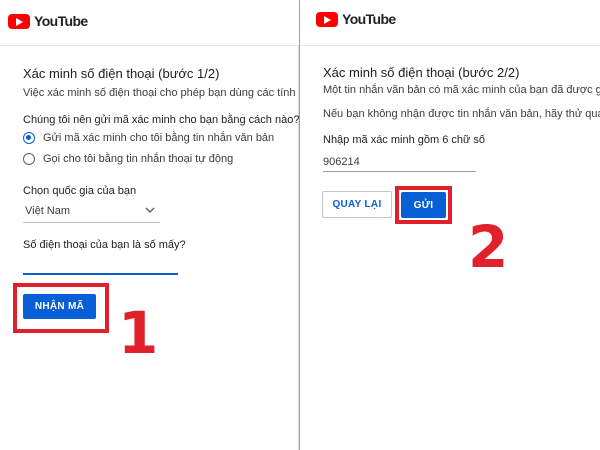  What do you see at coordinates (341, 162) in the screenshot?
I see `verification-code-input: 906214` at bounding box center [341, 162].